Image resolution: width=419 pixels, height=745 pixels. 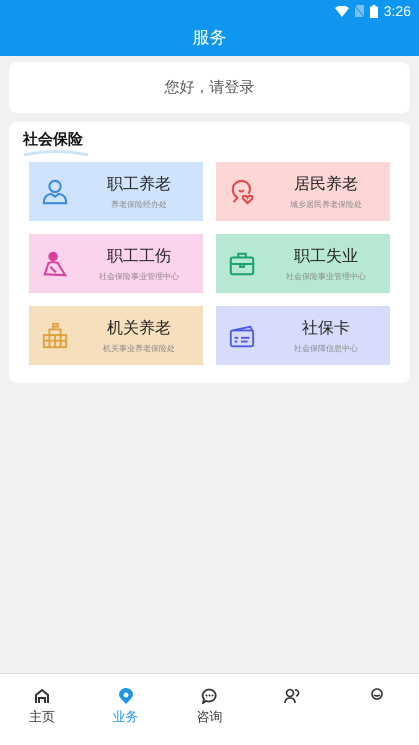 I want to click on tile-title: 机关养老, so click(x=139, y=328).